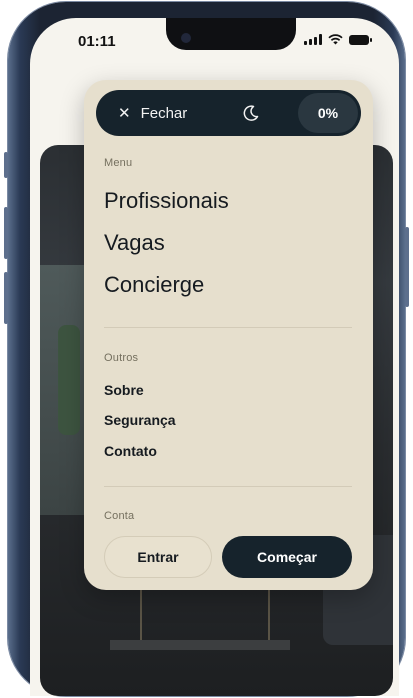 Image resolution: width=413 pixels, height=698 pixels. I want to click on wifi-icon, so click(335, 39).